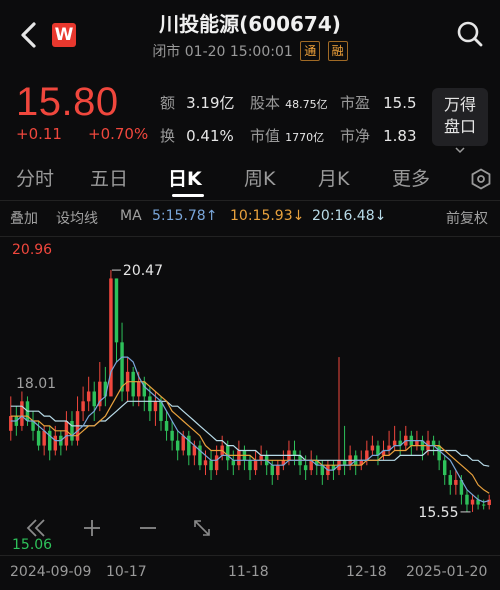  Describe the element at coordinates (378, 102) in the screenshot. I see `stat-pe: 市盈 15.5` at that location.